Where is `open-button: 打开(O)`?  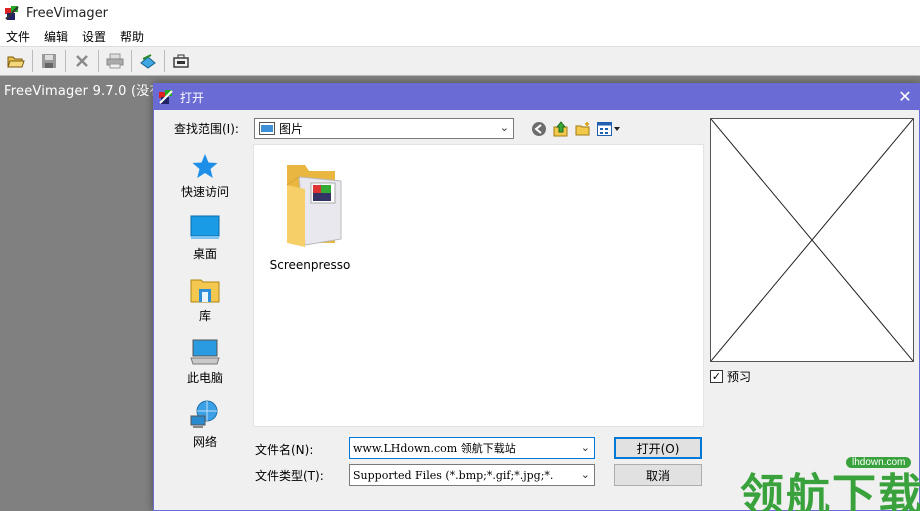
open-button: 打开(O) is located at coordinates (658, 448).